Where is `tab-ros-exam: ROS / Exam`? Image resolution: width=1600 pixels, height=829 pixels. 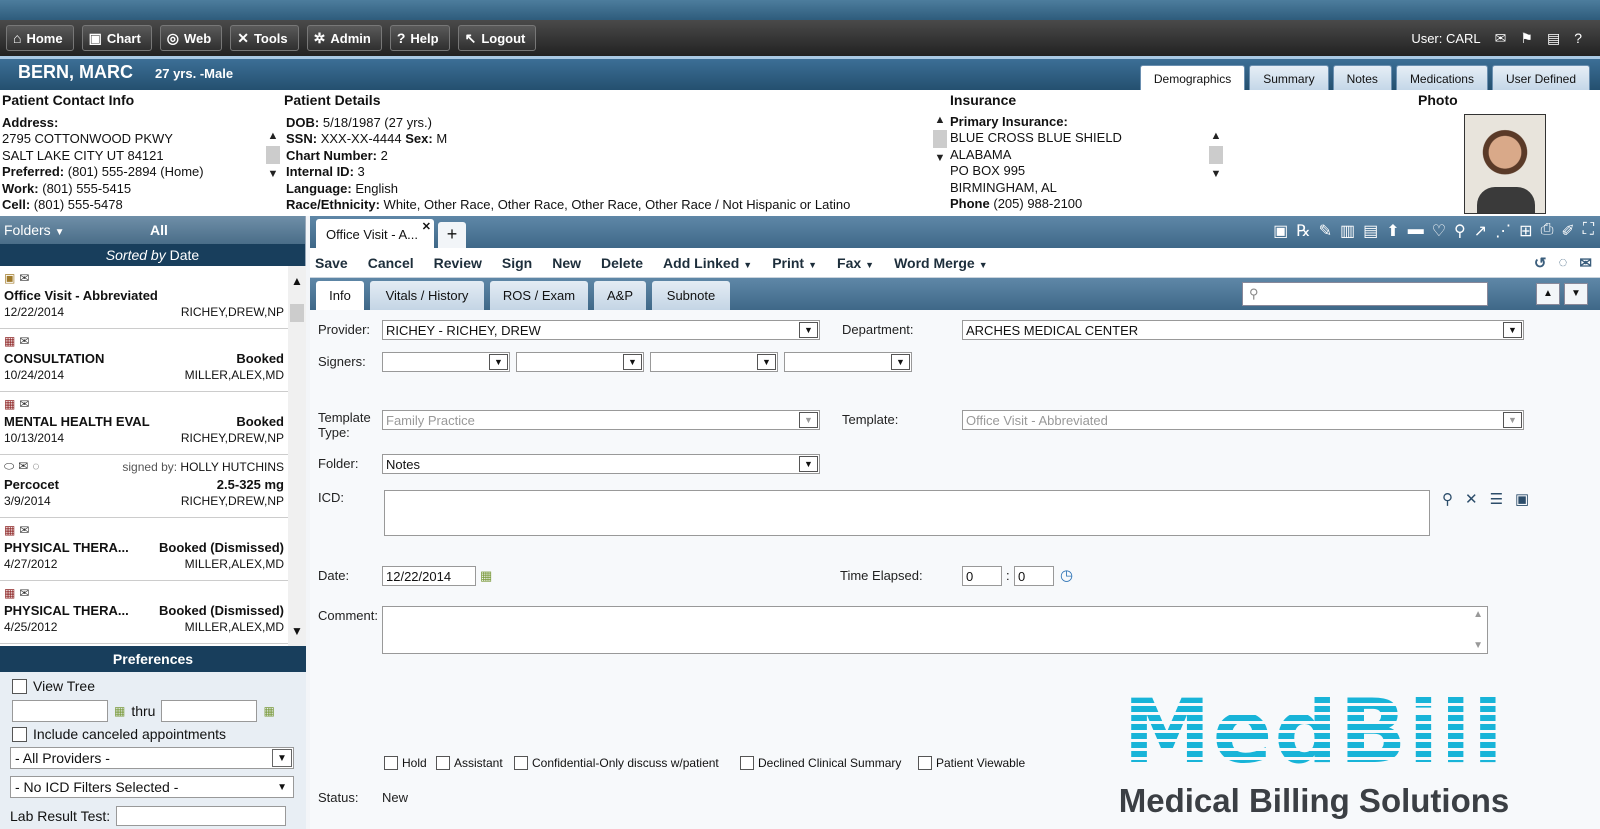 tab-ros-exam: ROS / Exam is located at coordinates (539, 295).